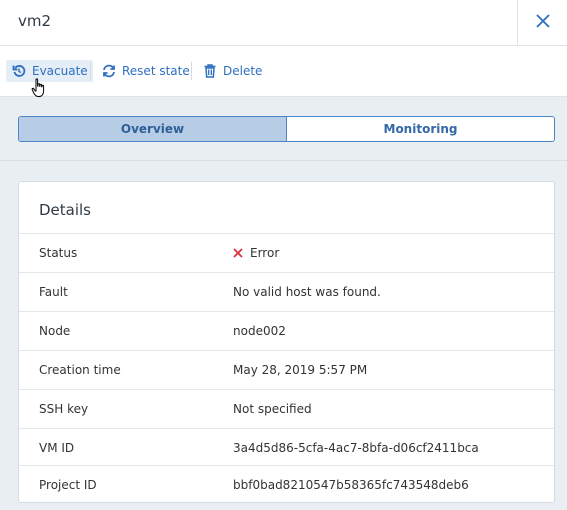 Image resolution: width=567 pixels, height=510 pixels. What do you see at coordinates (58, 253) in the screenshot?
I see `detail-key: Status` at bounding box center [58, 253].